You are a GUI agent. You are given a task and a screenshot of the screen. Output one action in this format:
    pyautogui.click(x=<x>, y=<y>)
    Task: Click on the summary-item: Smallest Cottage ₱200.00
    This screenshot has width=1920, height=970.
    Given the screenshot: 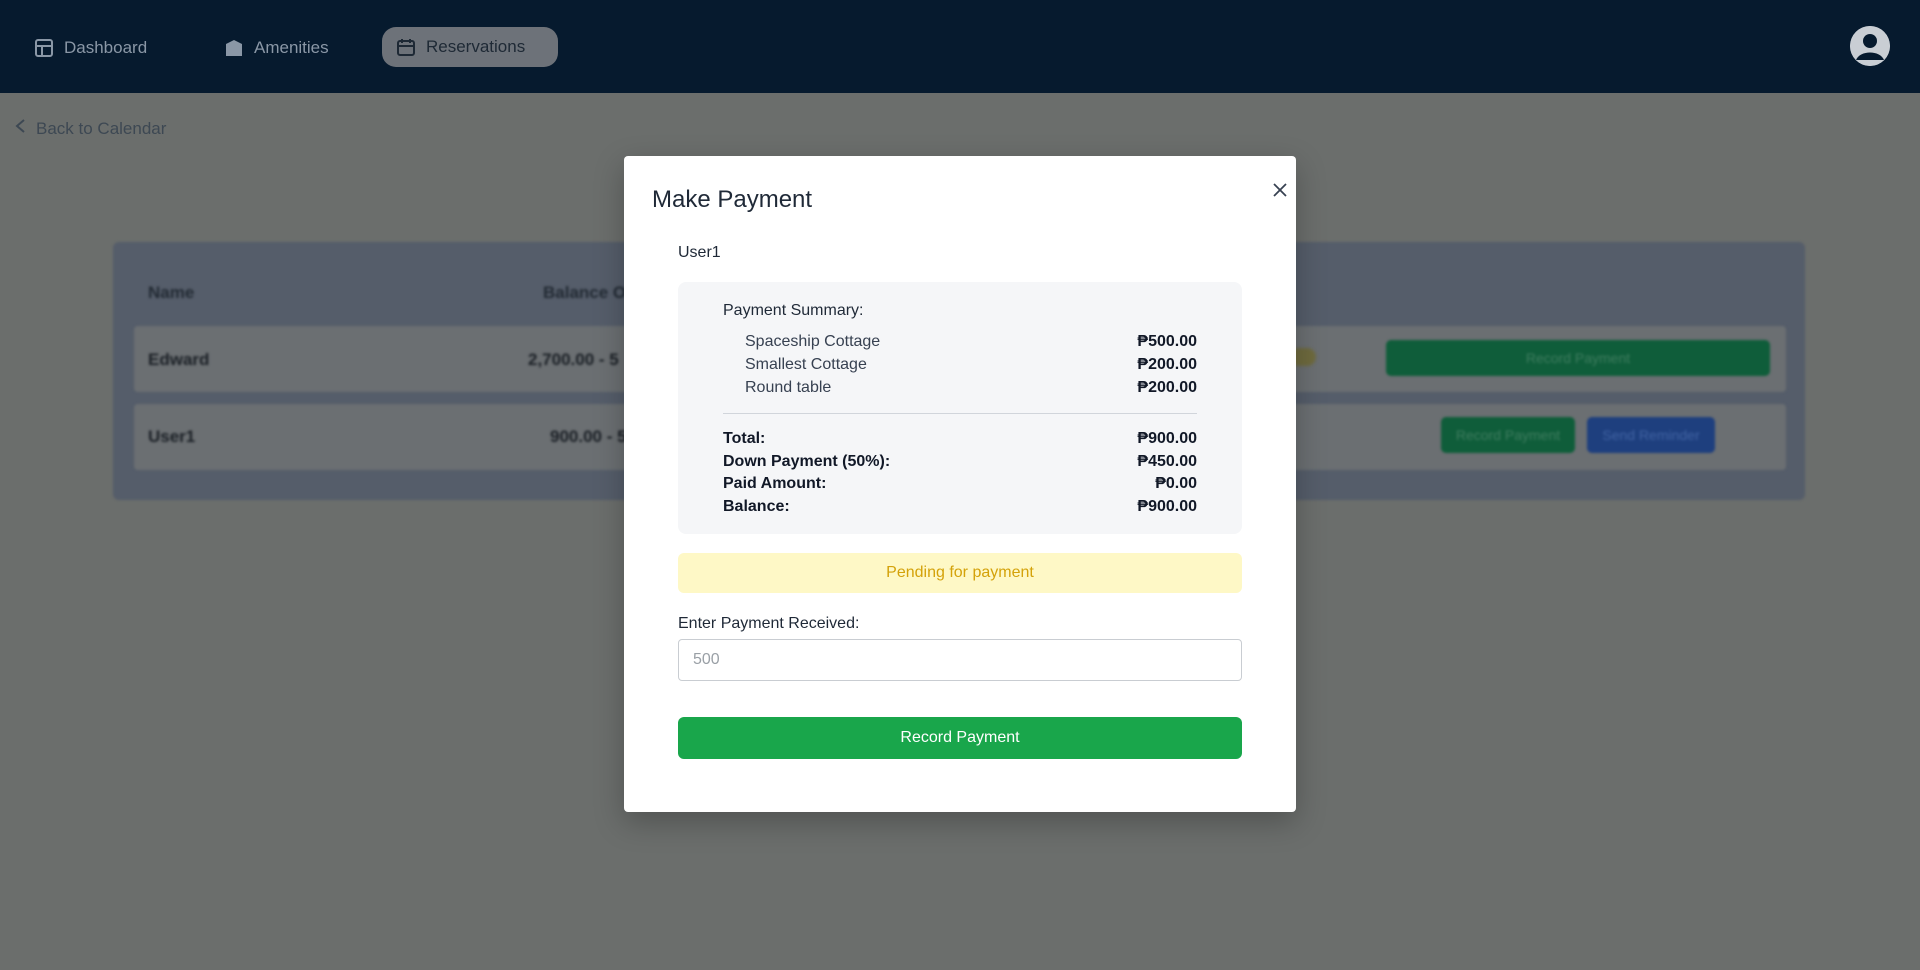 What is the action you would take?
    pyautogui.click(x=971, y=365)
    